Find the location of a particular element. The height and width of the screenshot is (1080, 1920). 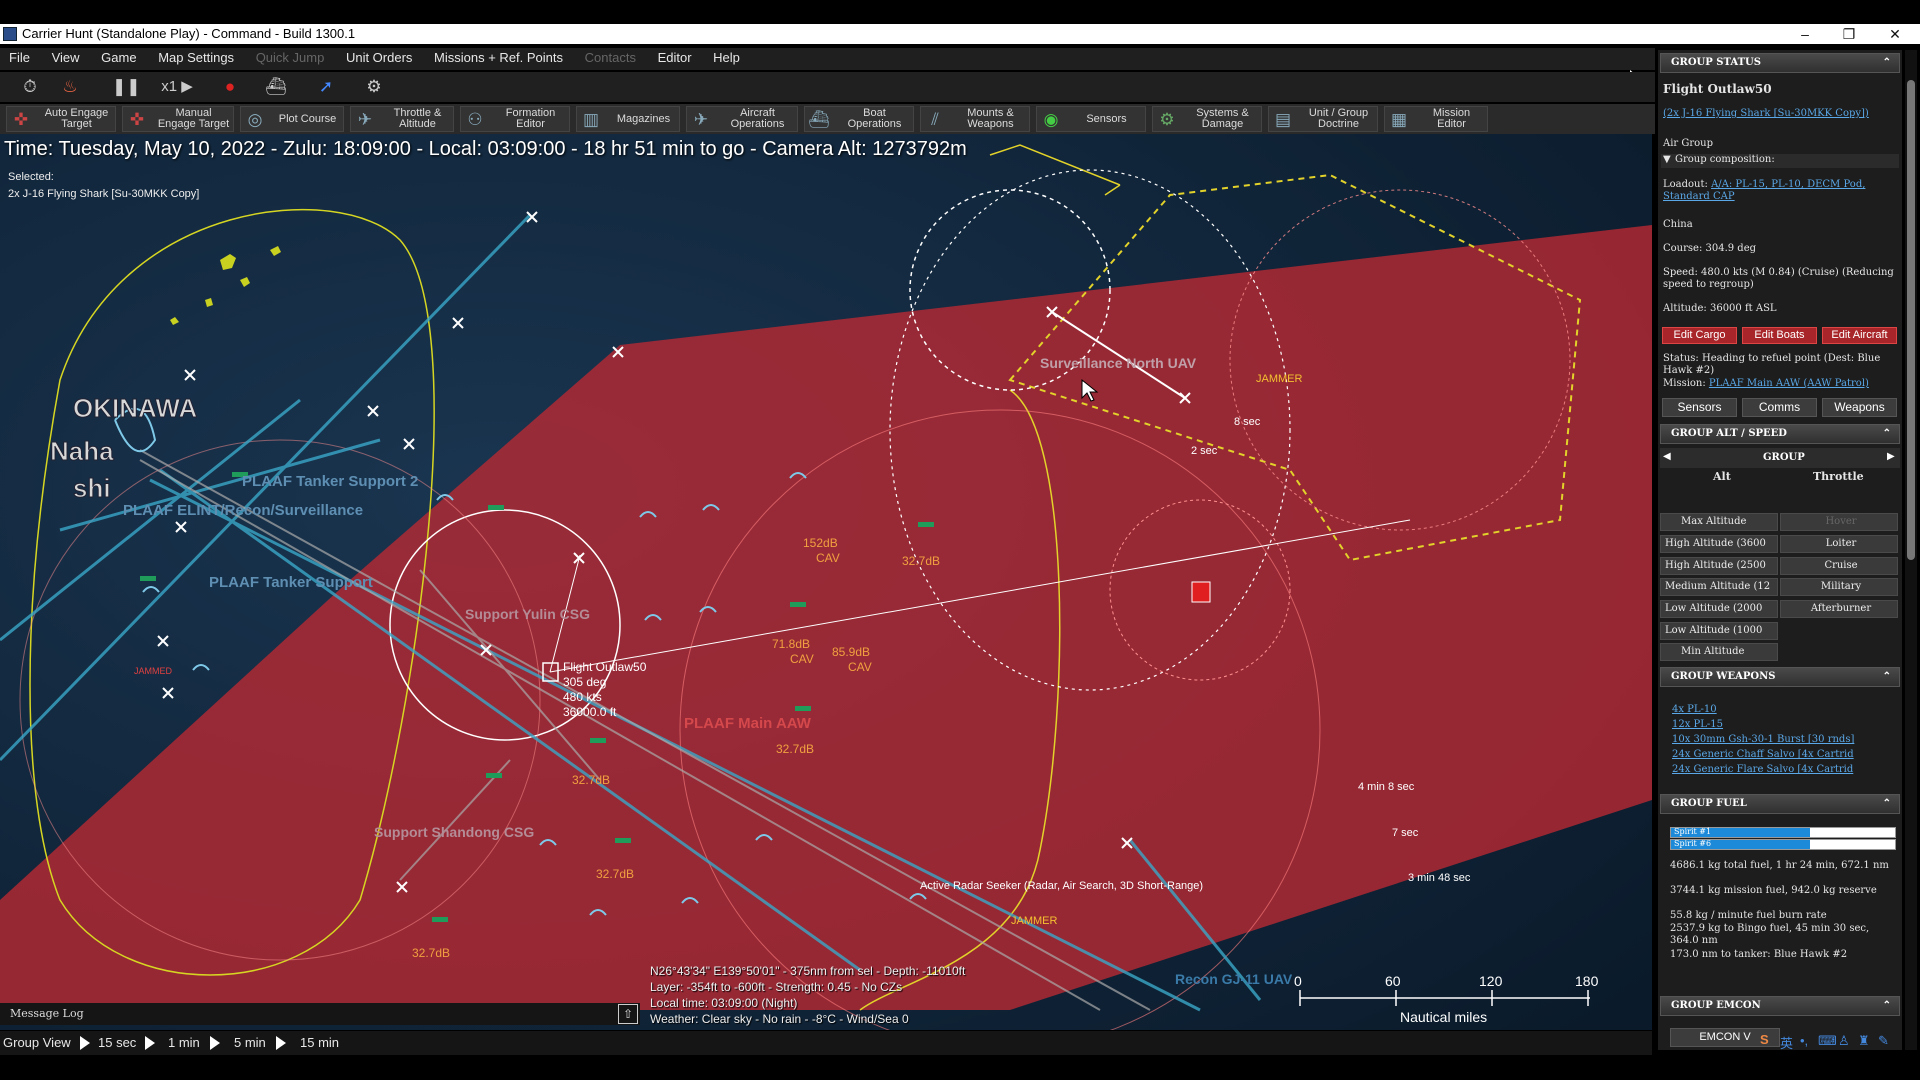

left-arrow-icon: ◀ is located at coordinates (1667, 456).